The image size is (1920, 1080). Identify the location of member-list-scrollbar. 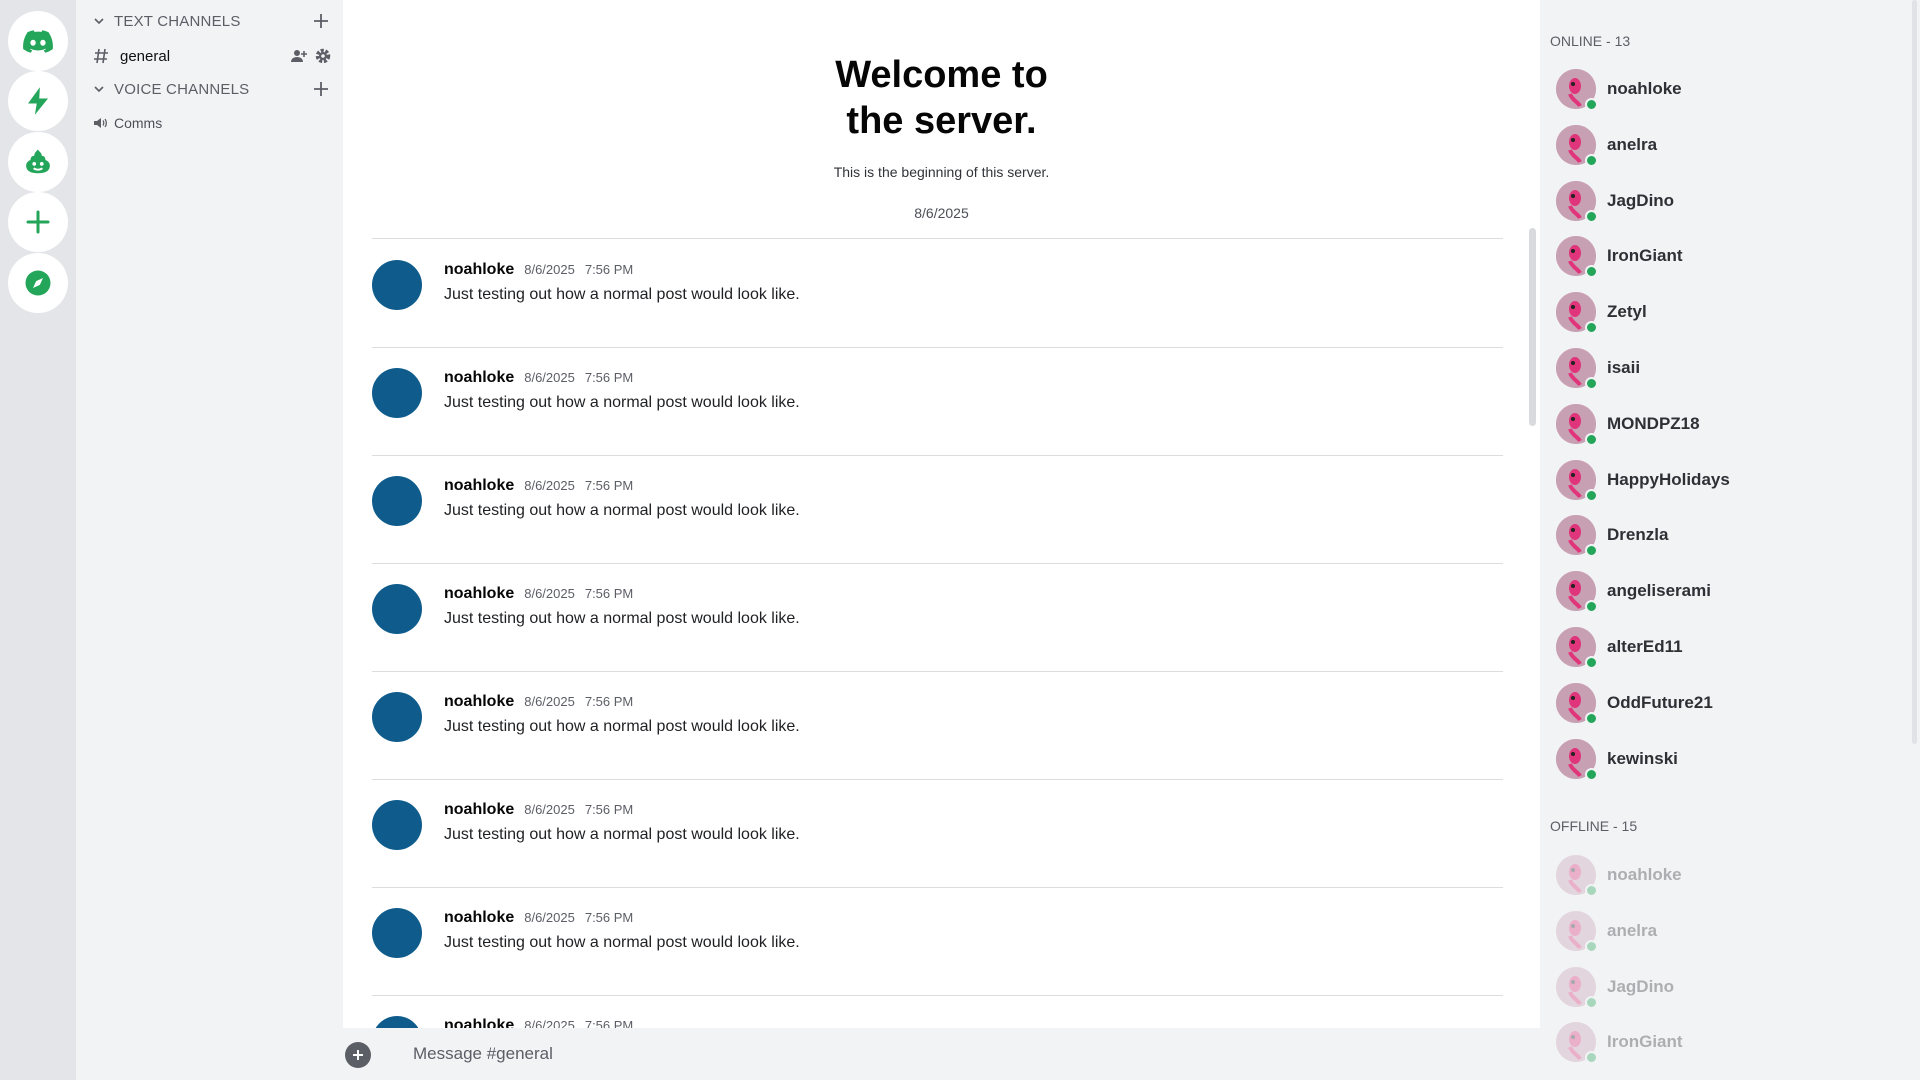
(1914, 372).